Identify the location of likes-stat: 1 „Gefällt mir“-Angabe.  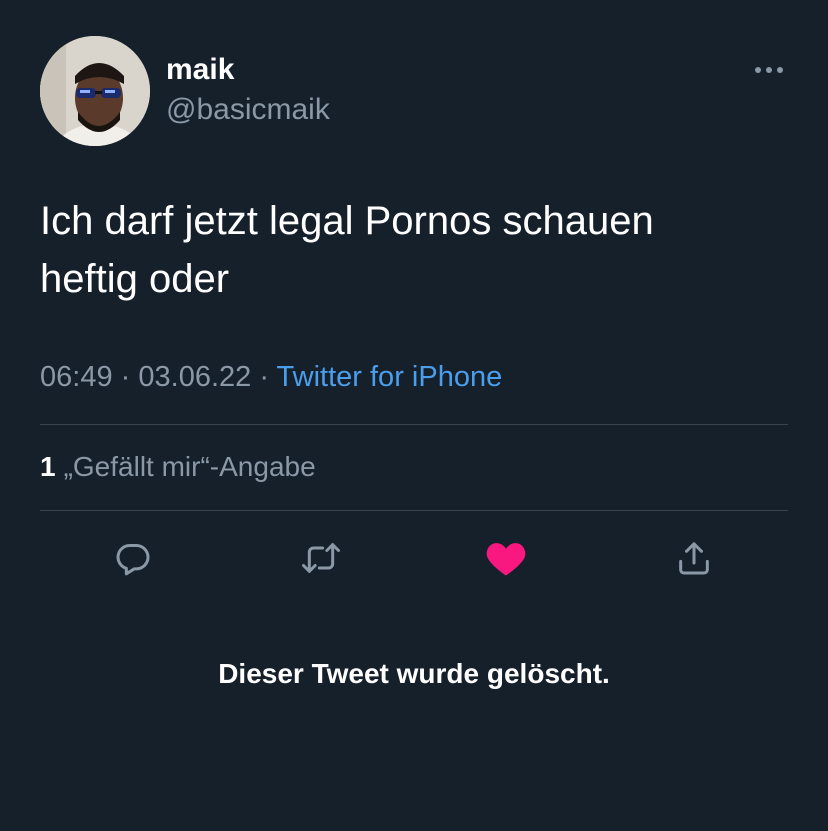
(178, 467).